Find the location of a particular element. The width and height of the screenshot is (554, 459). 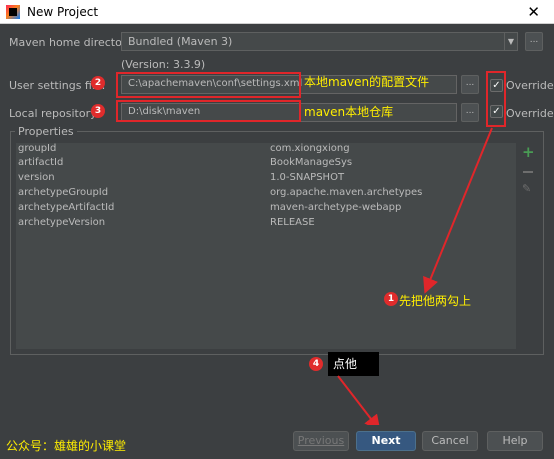

settings-note: 本地maven的配置文件 is located at coordinates (367, 82).